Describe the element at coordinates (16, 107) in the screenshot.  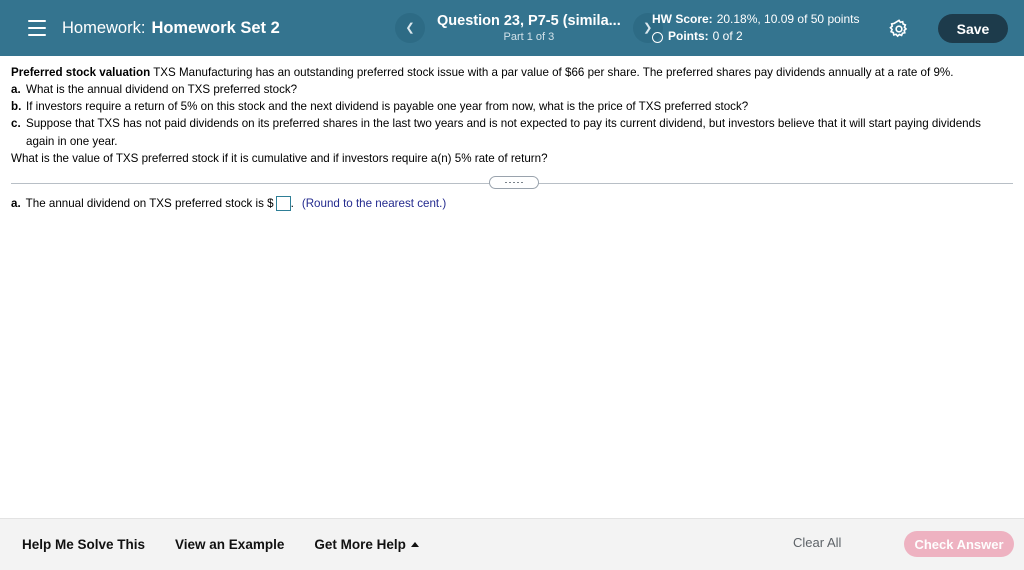
I see `question-part-b-label: b.` at that location.